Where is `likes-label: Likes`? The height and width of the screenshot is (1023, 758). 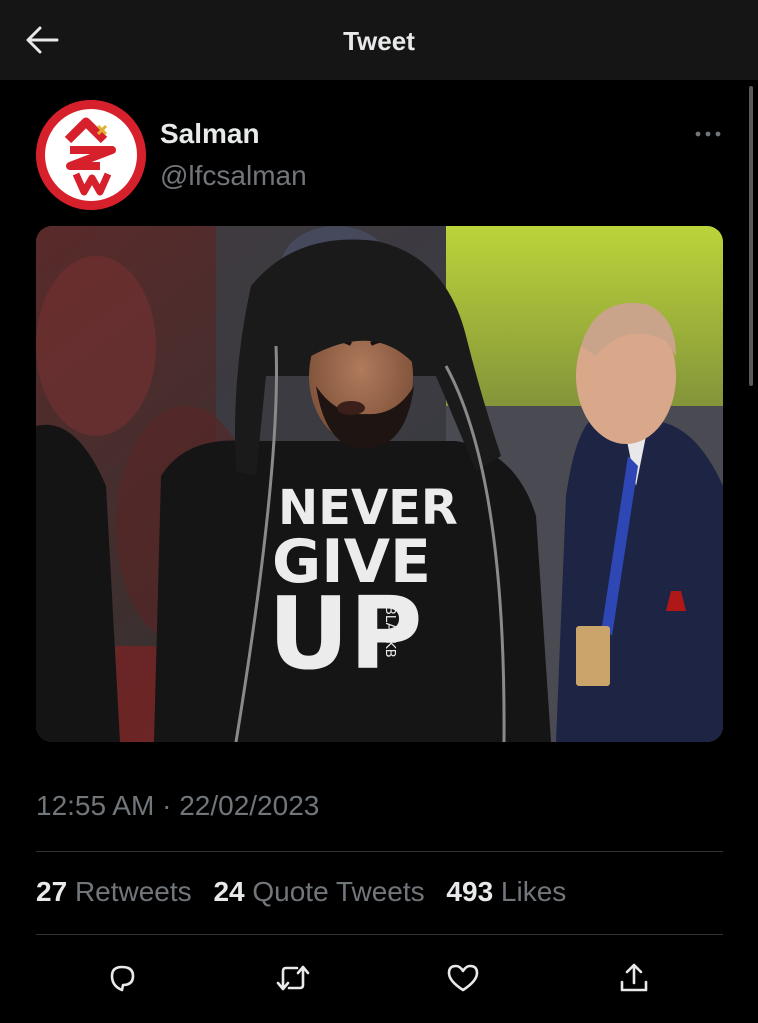
likes-label: Likes is located at coordinates (533, 891).